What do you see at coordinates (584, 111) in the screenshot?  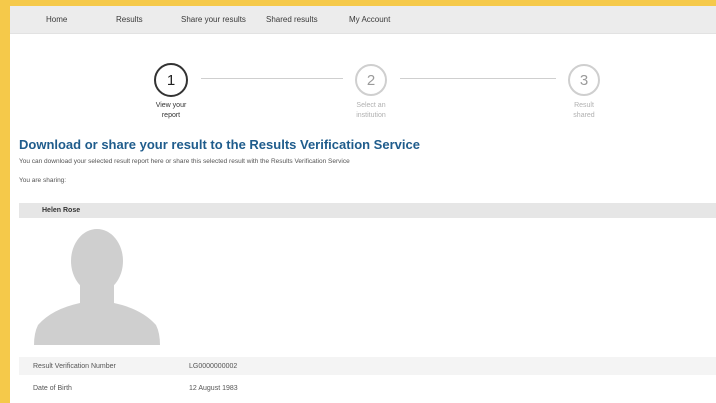 I see `step-3-label: Result shared` at bounding box center [584, 111].